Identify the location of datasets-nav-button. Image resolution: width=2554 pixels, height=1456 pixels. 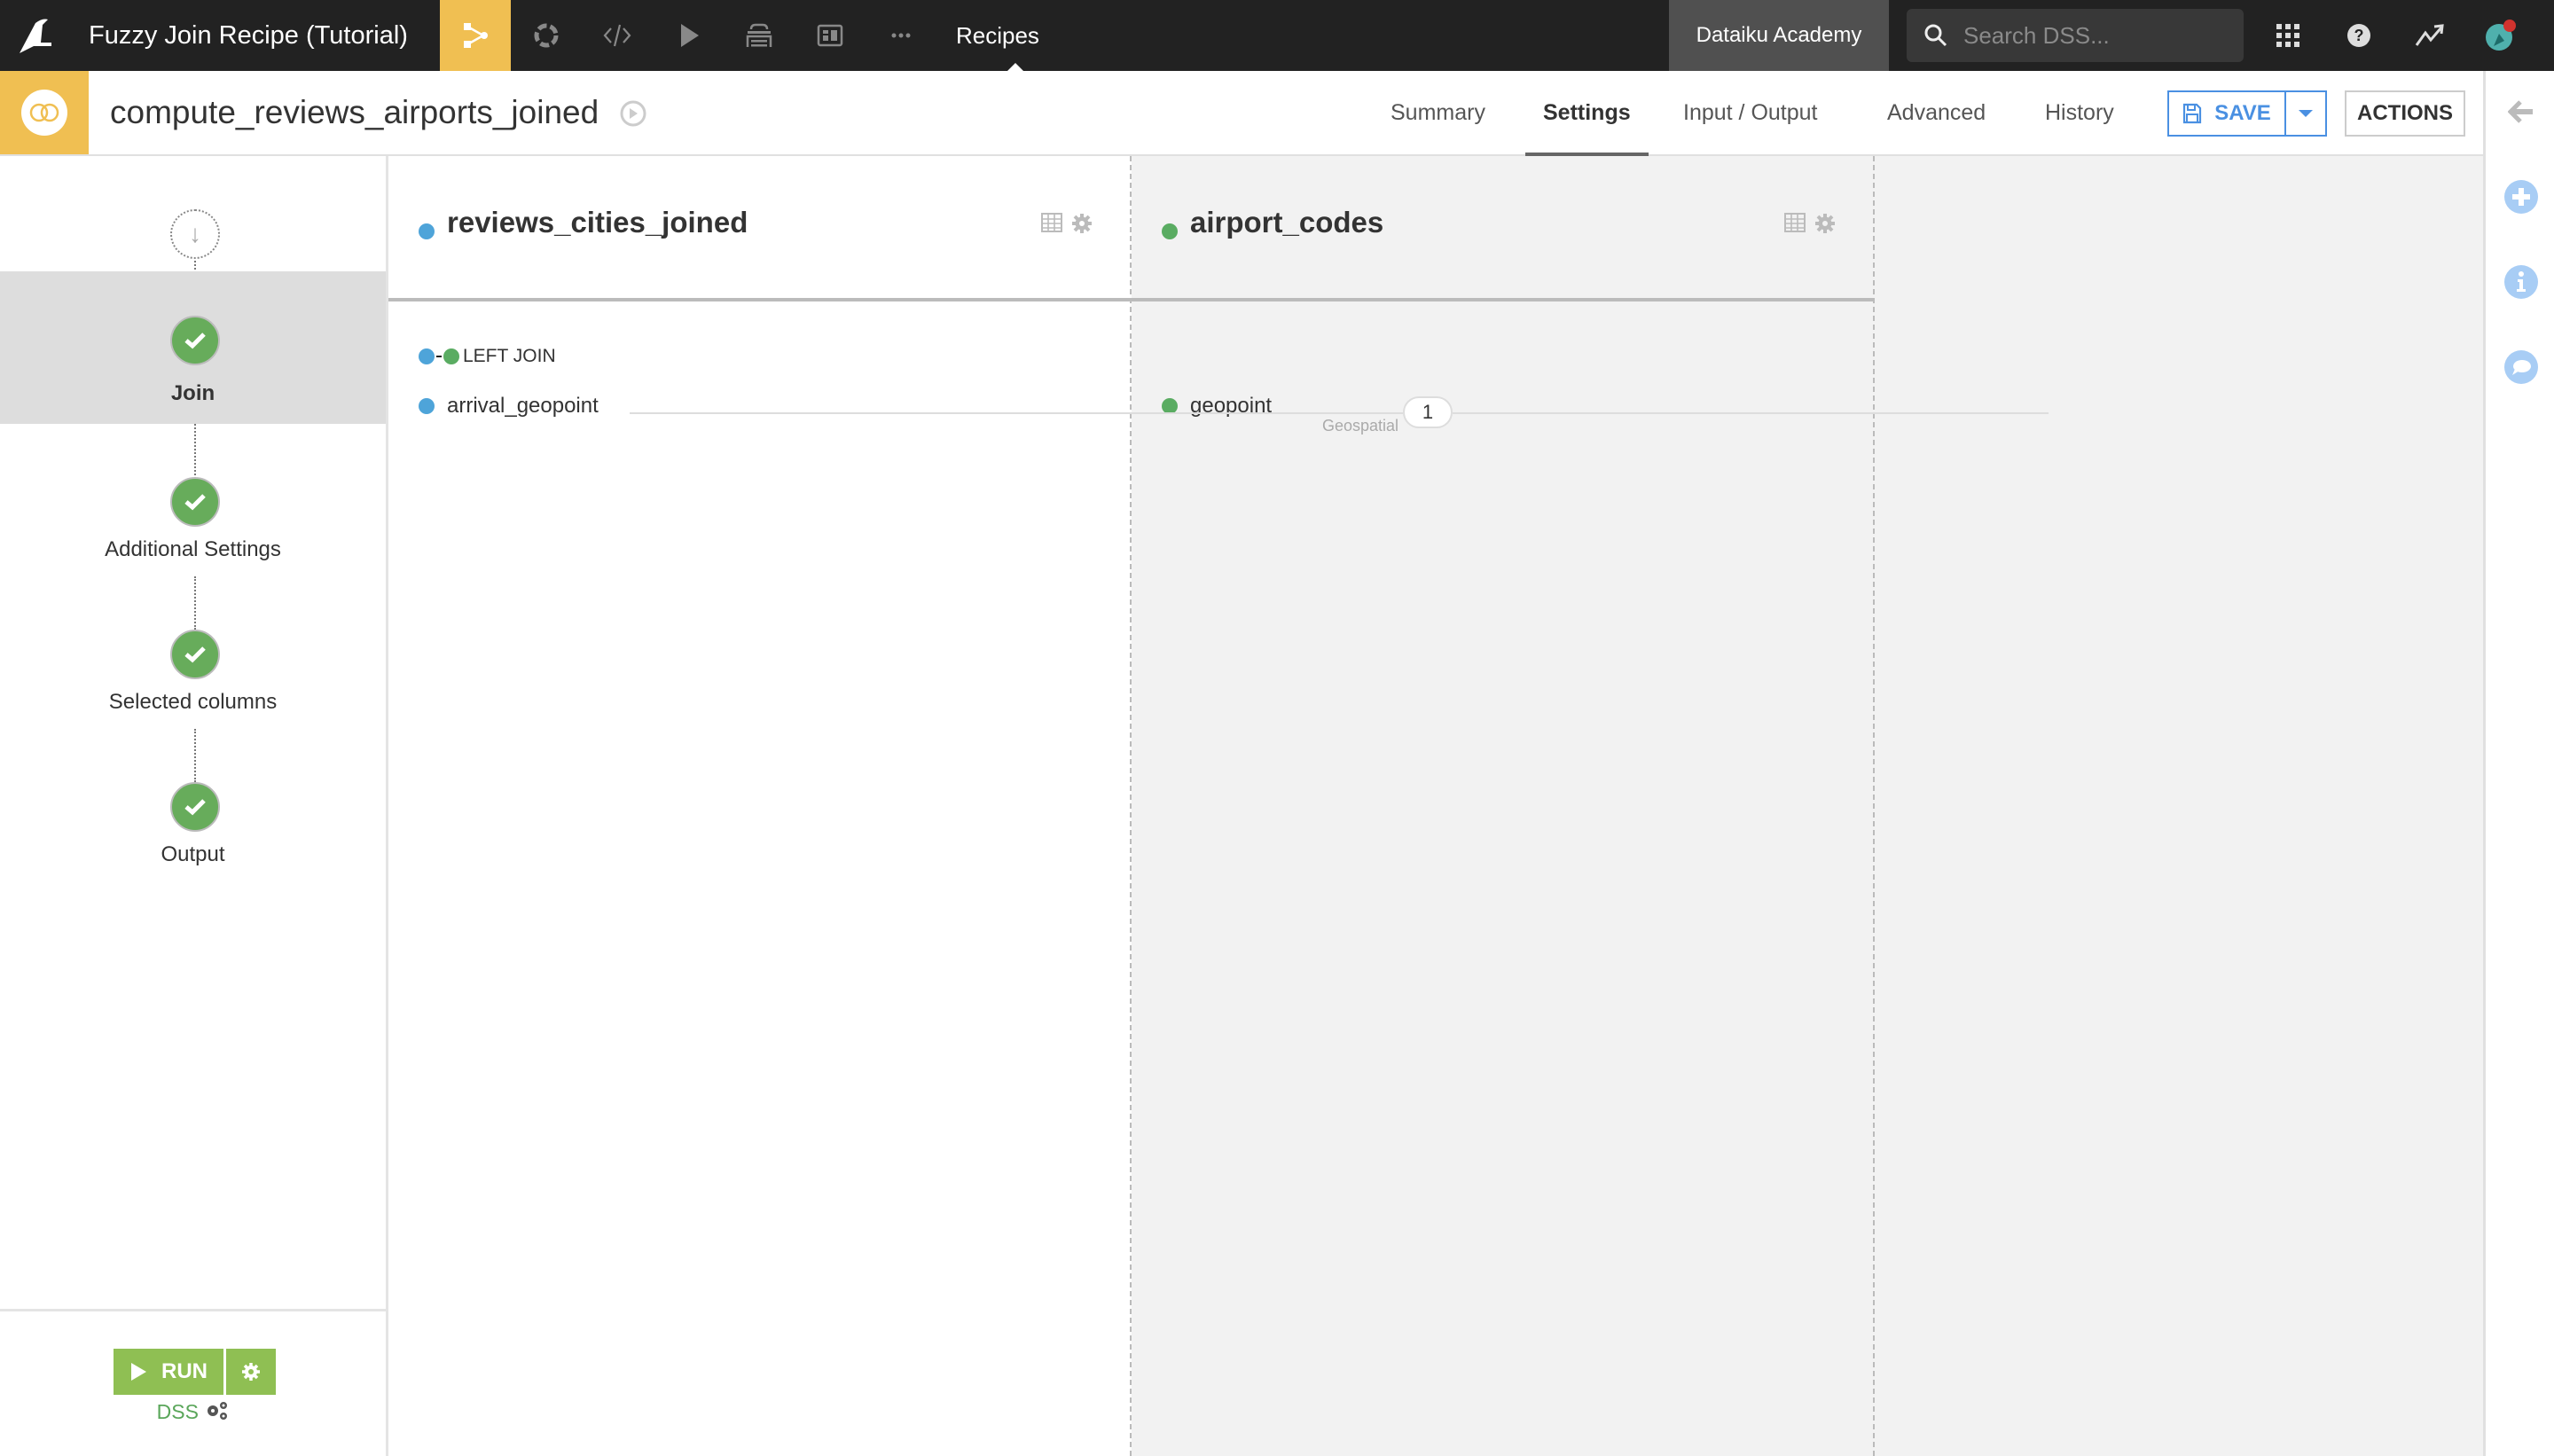
(759, 35).